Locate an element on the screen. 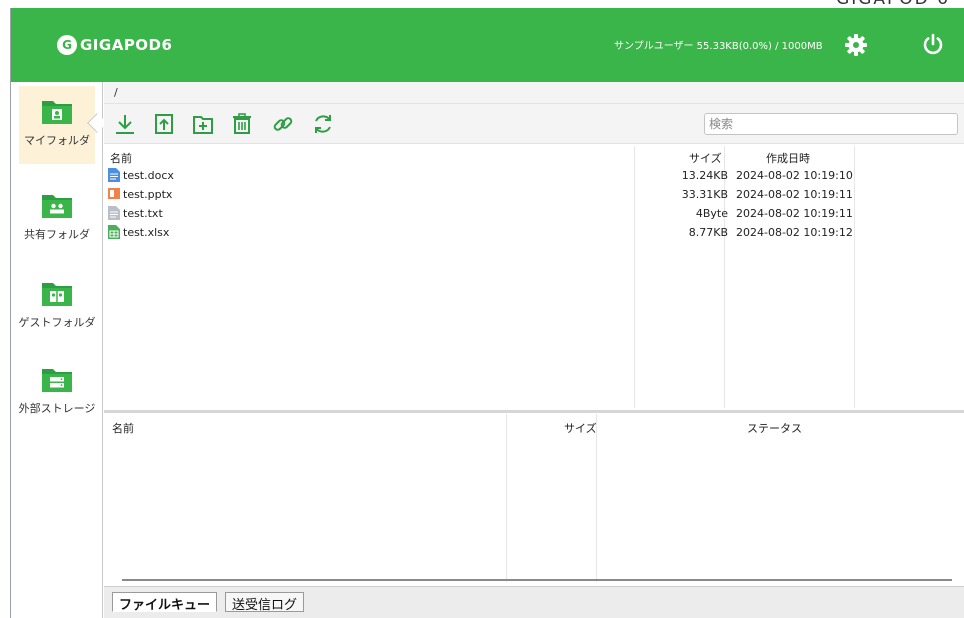  file-name: test.txt is located at coordinates (143, 213).